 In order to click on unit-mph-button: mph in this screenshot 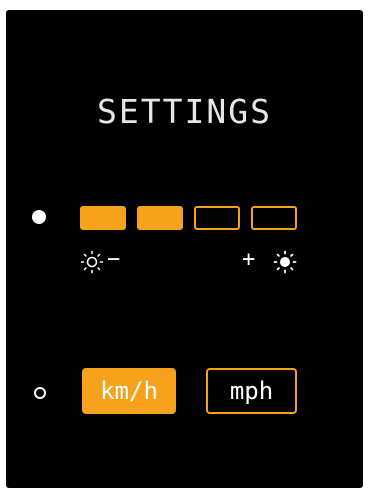, I will do `click(251, 391)`.